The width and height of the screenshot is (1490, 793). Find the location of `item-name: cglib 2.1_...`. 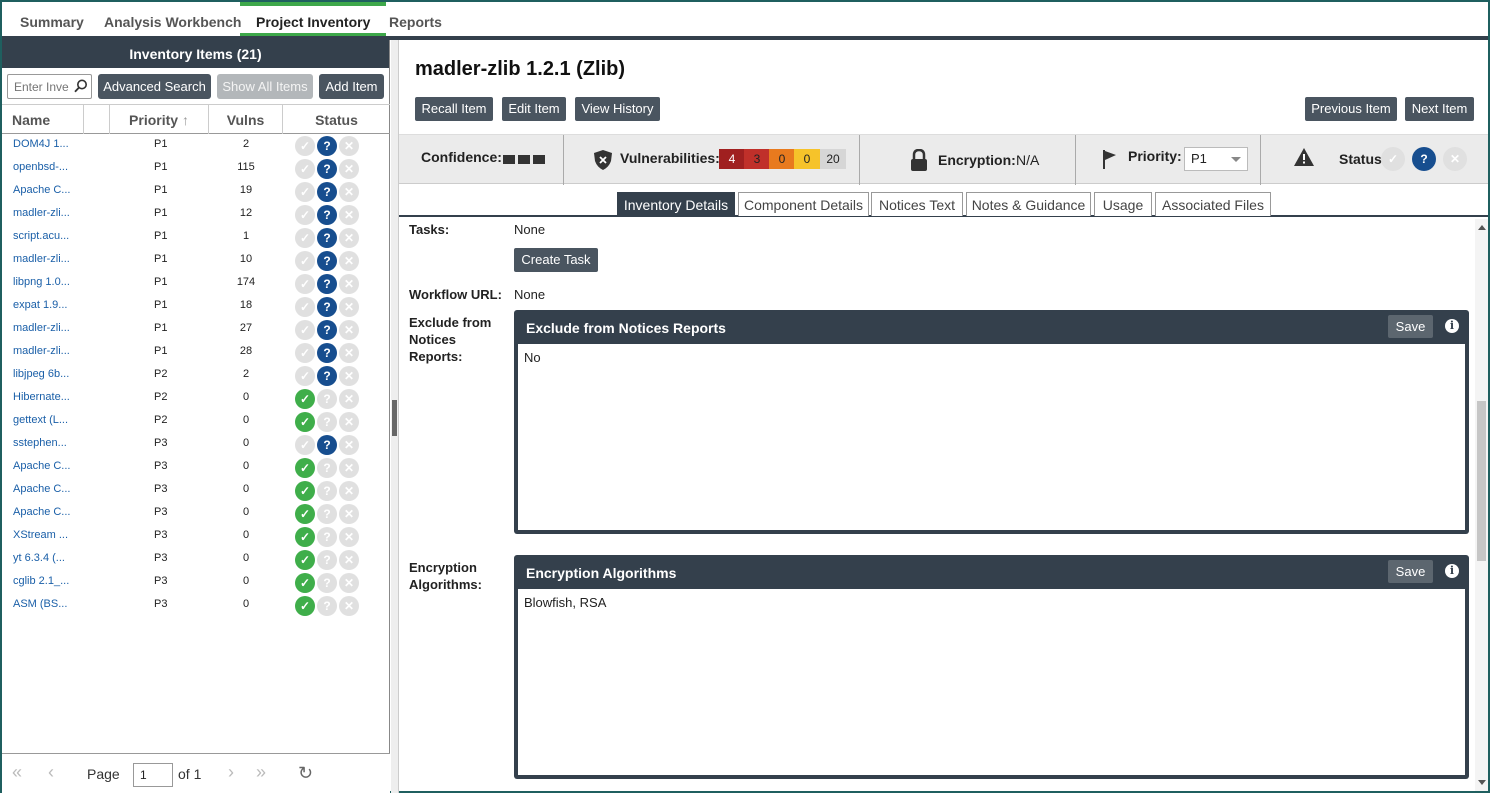

item-name: cglib 2.1_... is located at coordinates (41, 581).